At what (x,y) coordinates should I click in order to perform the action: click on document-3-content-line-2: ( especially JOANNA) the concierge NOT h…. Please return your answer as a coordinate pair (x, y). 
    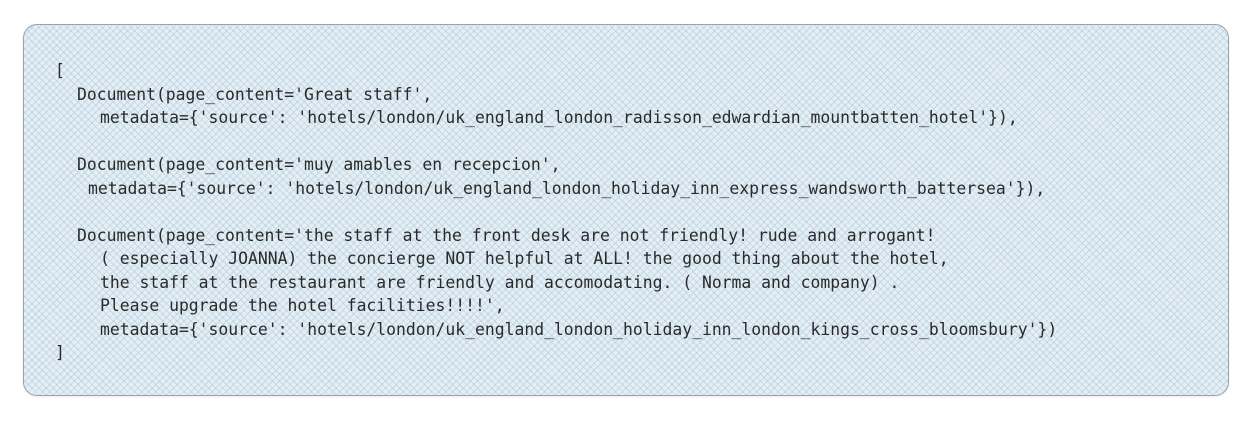
    Looking at the image, I should click on (524, 258).